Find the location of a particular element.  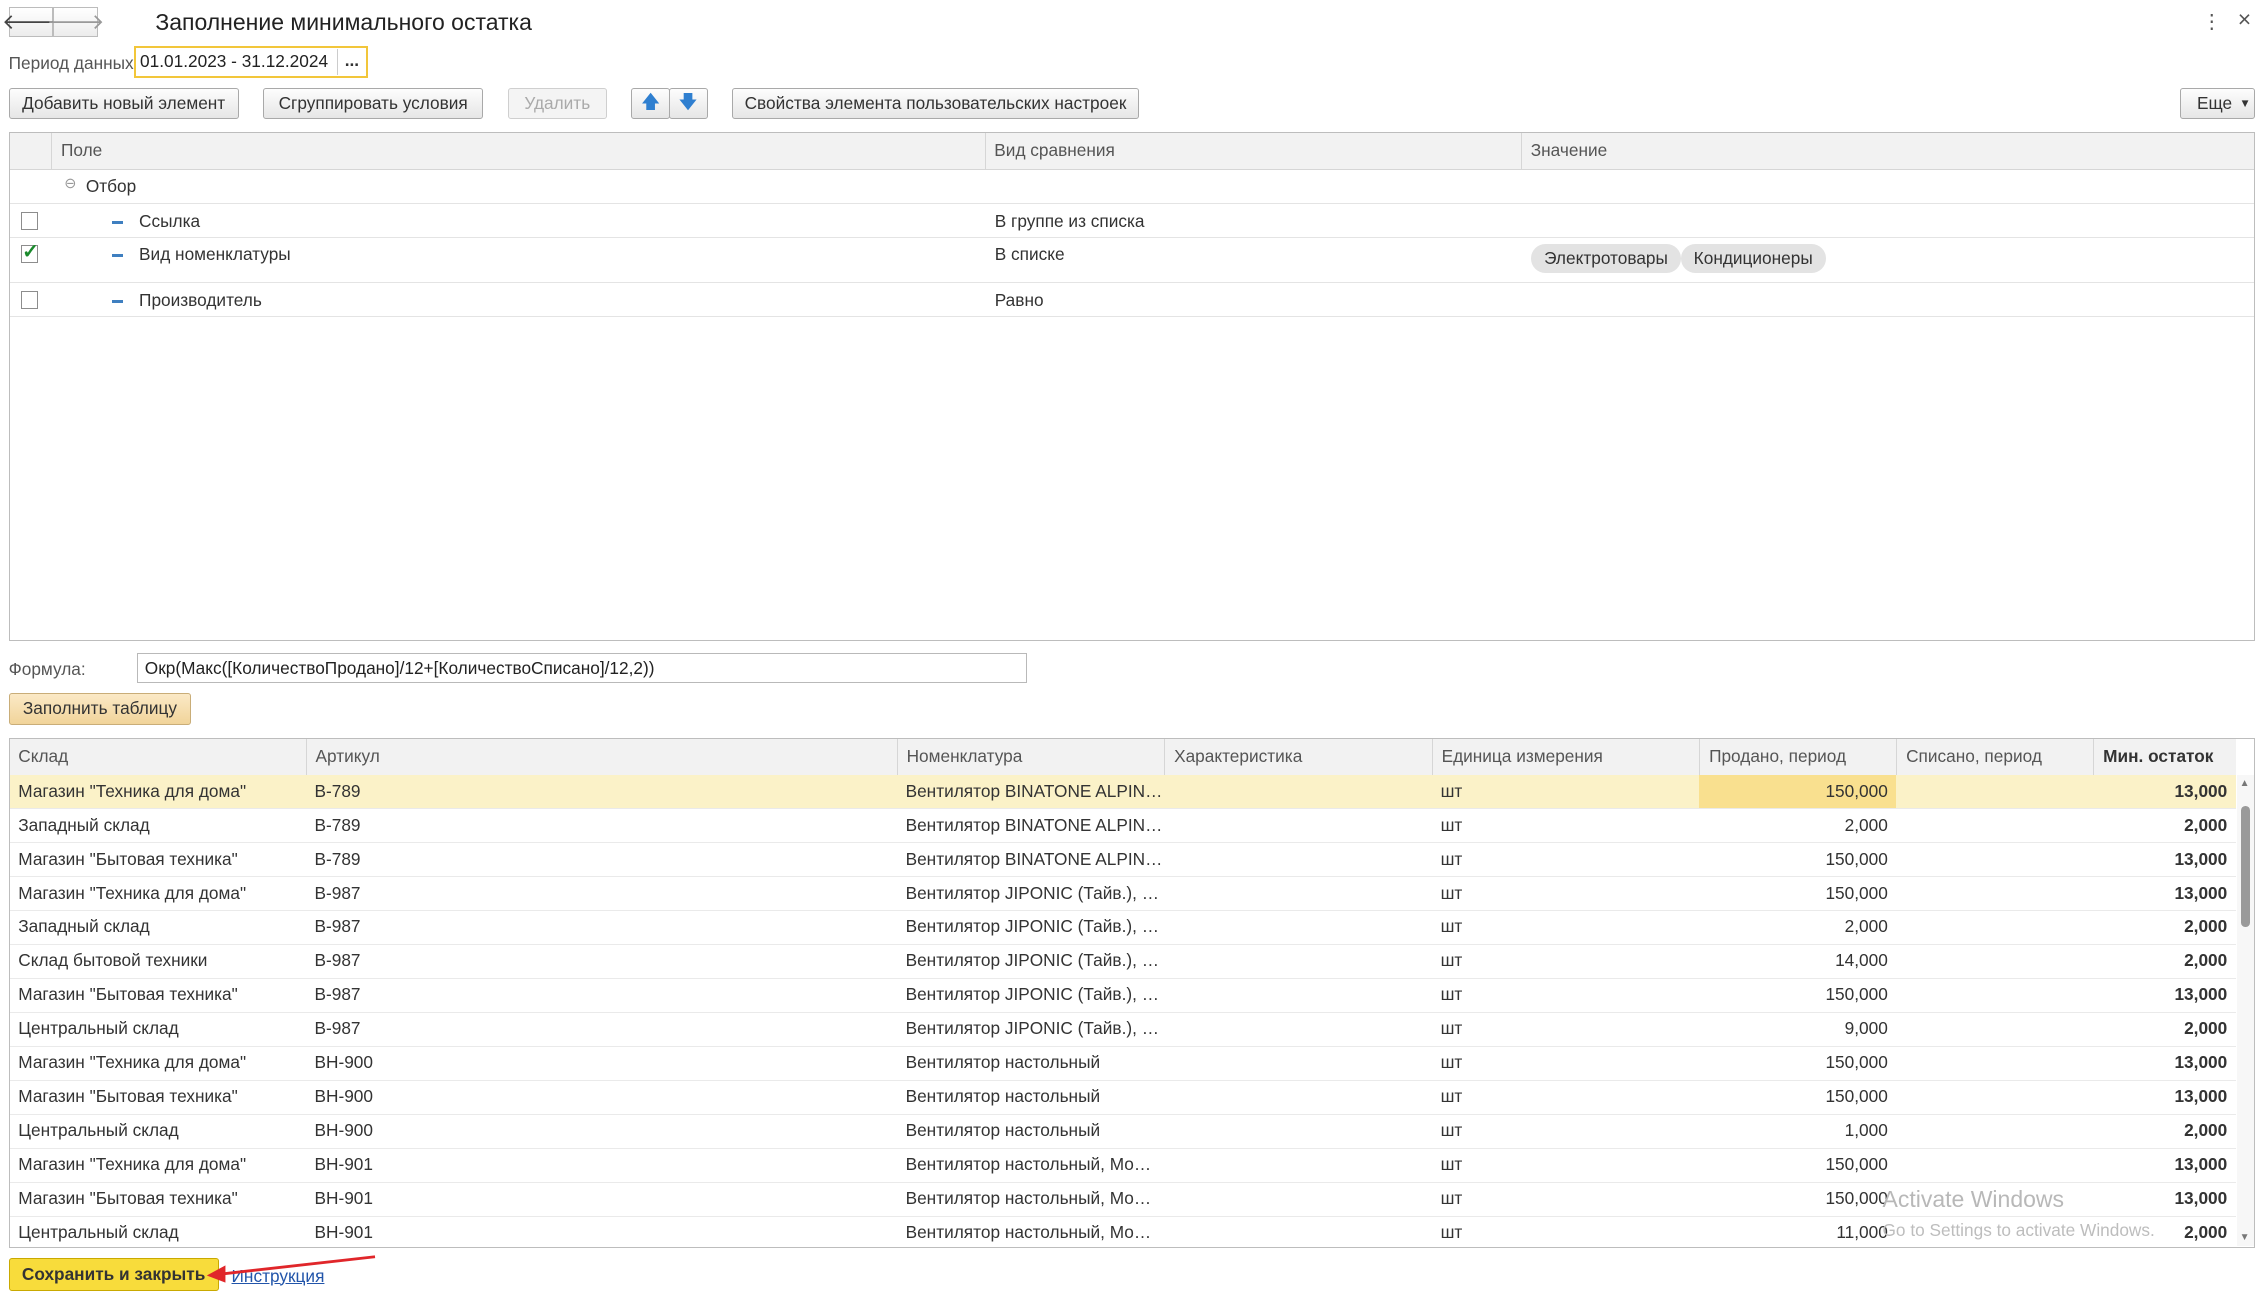

cell-sold: 1,000 is located at coordinates (1797, 1130).